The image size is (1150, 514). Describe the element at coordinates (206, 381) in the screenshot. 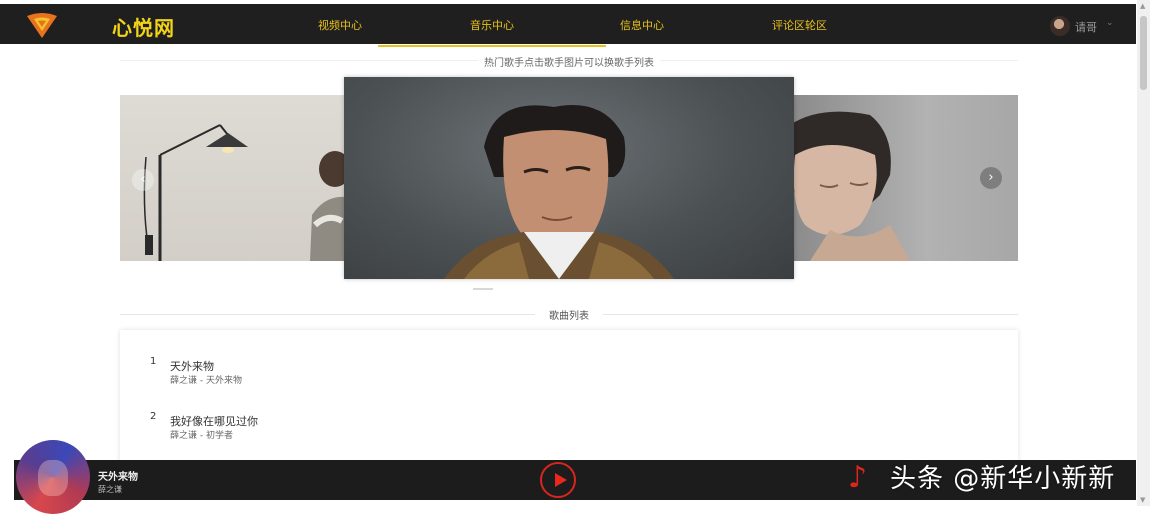

I see `song-artist-album: 薛之谦 - 天外来物` at that location.